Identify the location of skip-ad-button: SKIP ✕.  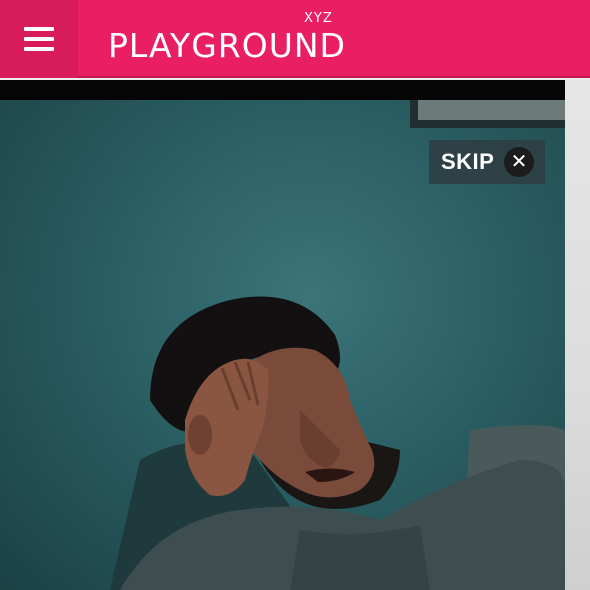
(487, 162).